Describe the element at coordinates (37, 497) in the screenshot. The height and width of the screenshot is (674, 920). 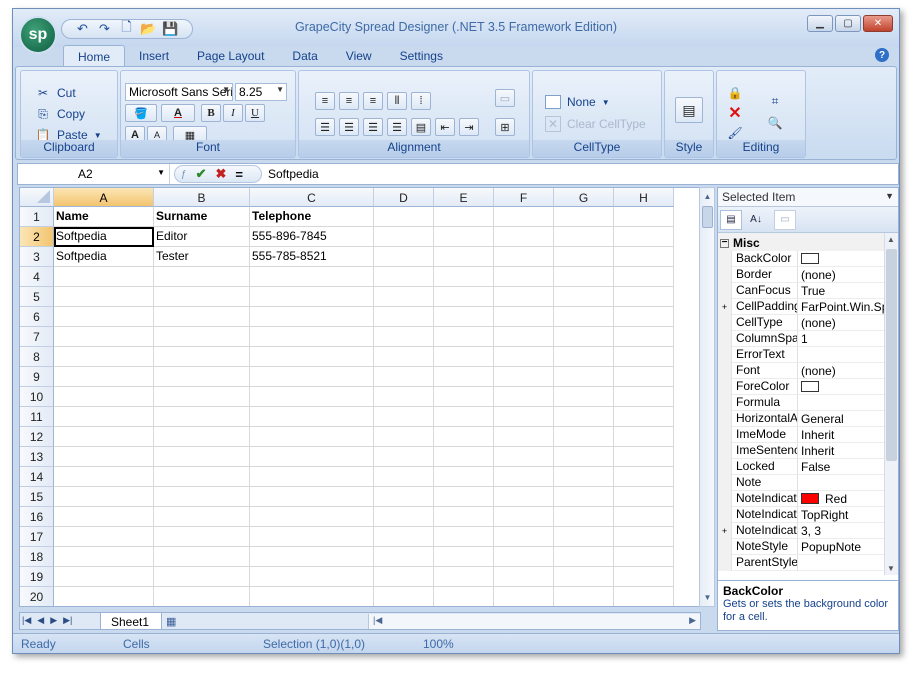
I see `row-header: 15` at that location.